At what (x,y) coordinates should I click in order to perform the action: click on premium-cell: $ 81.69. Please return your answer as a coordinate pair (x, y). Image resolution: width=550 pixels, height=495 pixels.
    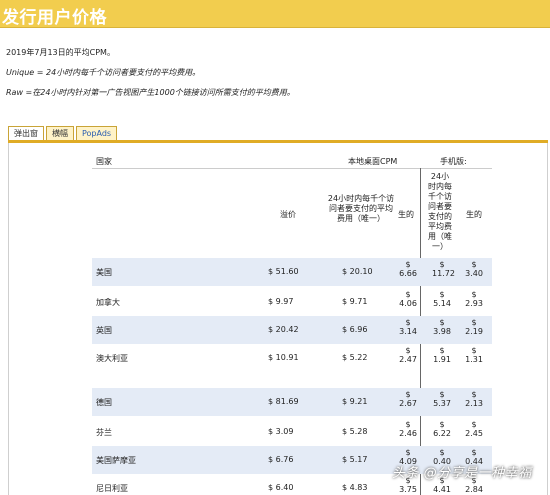
    Looking at the image, I should click on (283, 401).